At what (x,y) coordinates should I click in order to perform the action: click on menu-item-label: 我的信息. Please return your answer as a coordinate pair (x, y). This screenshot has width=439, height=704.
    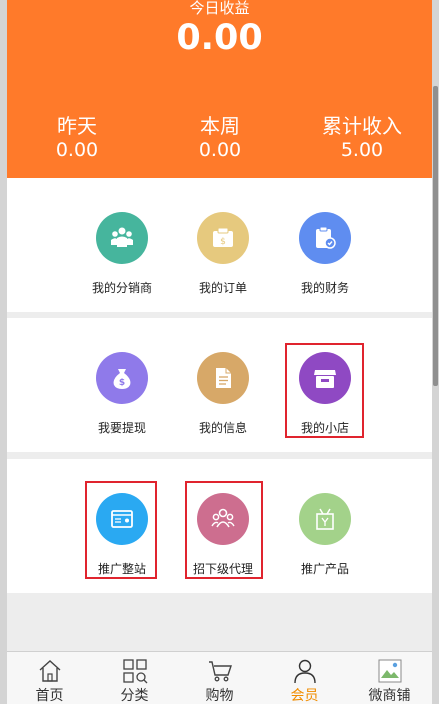
    Looking at the image, I should click on (222, 428).